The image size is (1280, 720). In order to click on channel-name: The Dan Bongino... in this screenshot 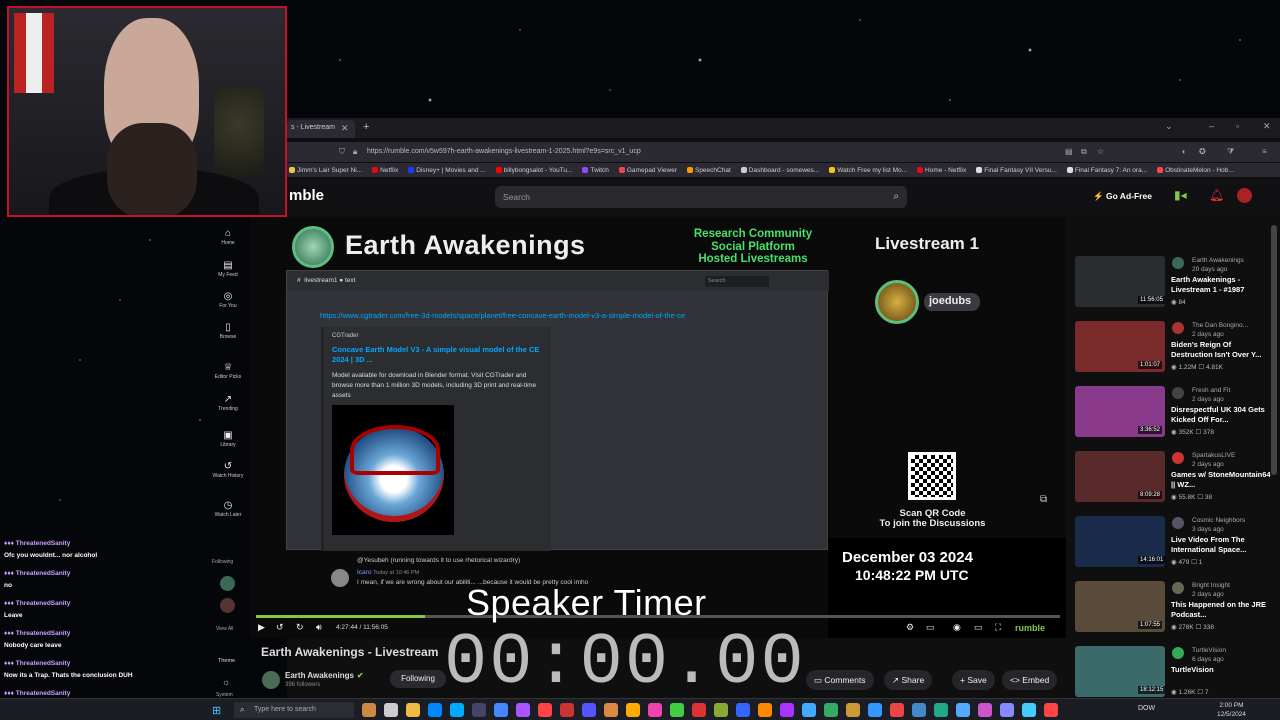, I will do `click(1220, 325)`.